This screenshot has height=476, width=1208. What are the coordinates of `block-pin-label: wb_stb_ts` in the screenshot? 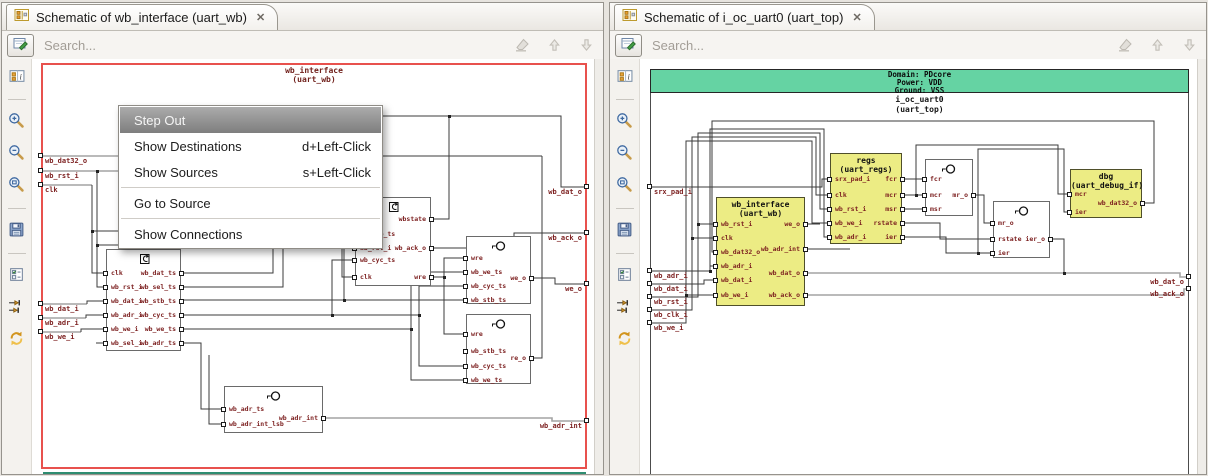 It's located at (488, 351).